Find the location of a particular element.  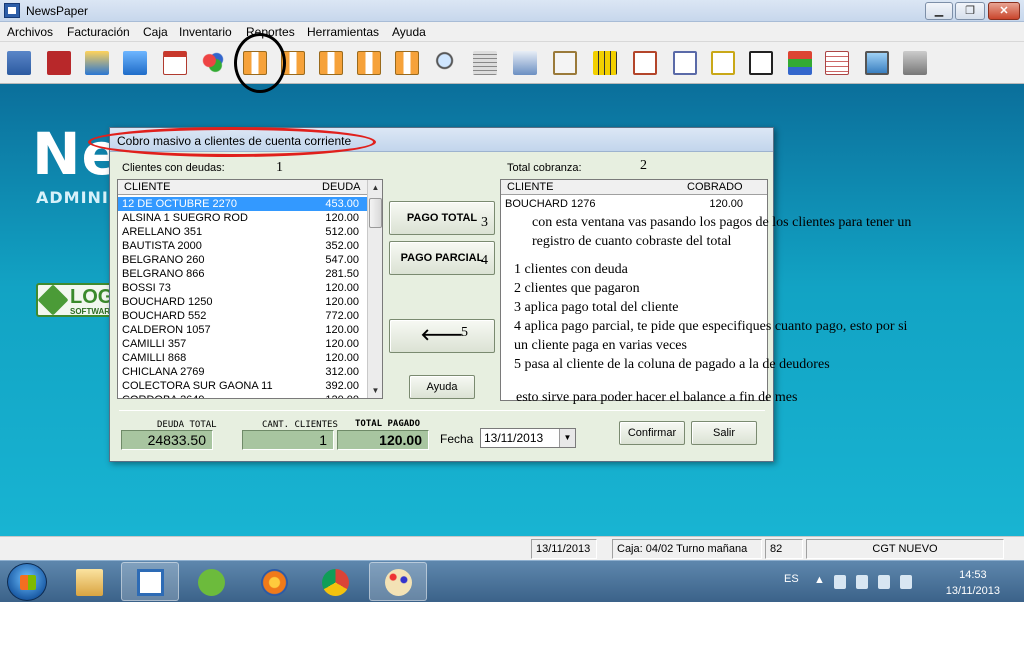

debtor-row: BELGRANO 260 547.00 is located at coordinates (242, 260).